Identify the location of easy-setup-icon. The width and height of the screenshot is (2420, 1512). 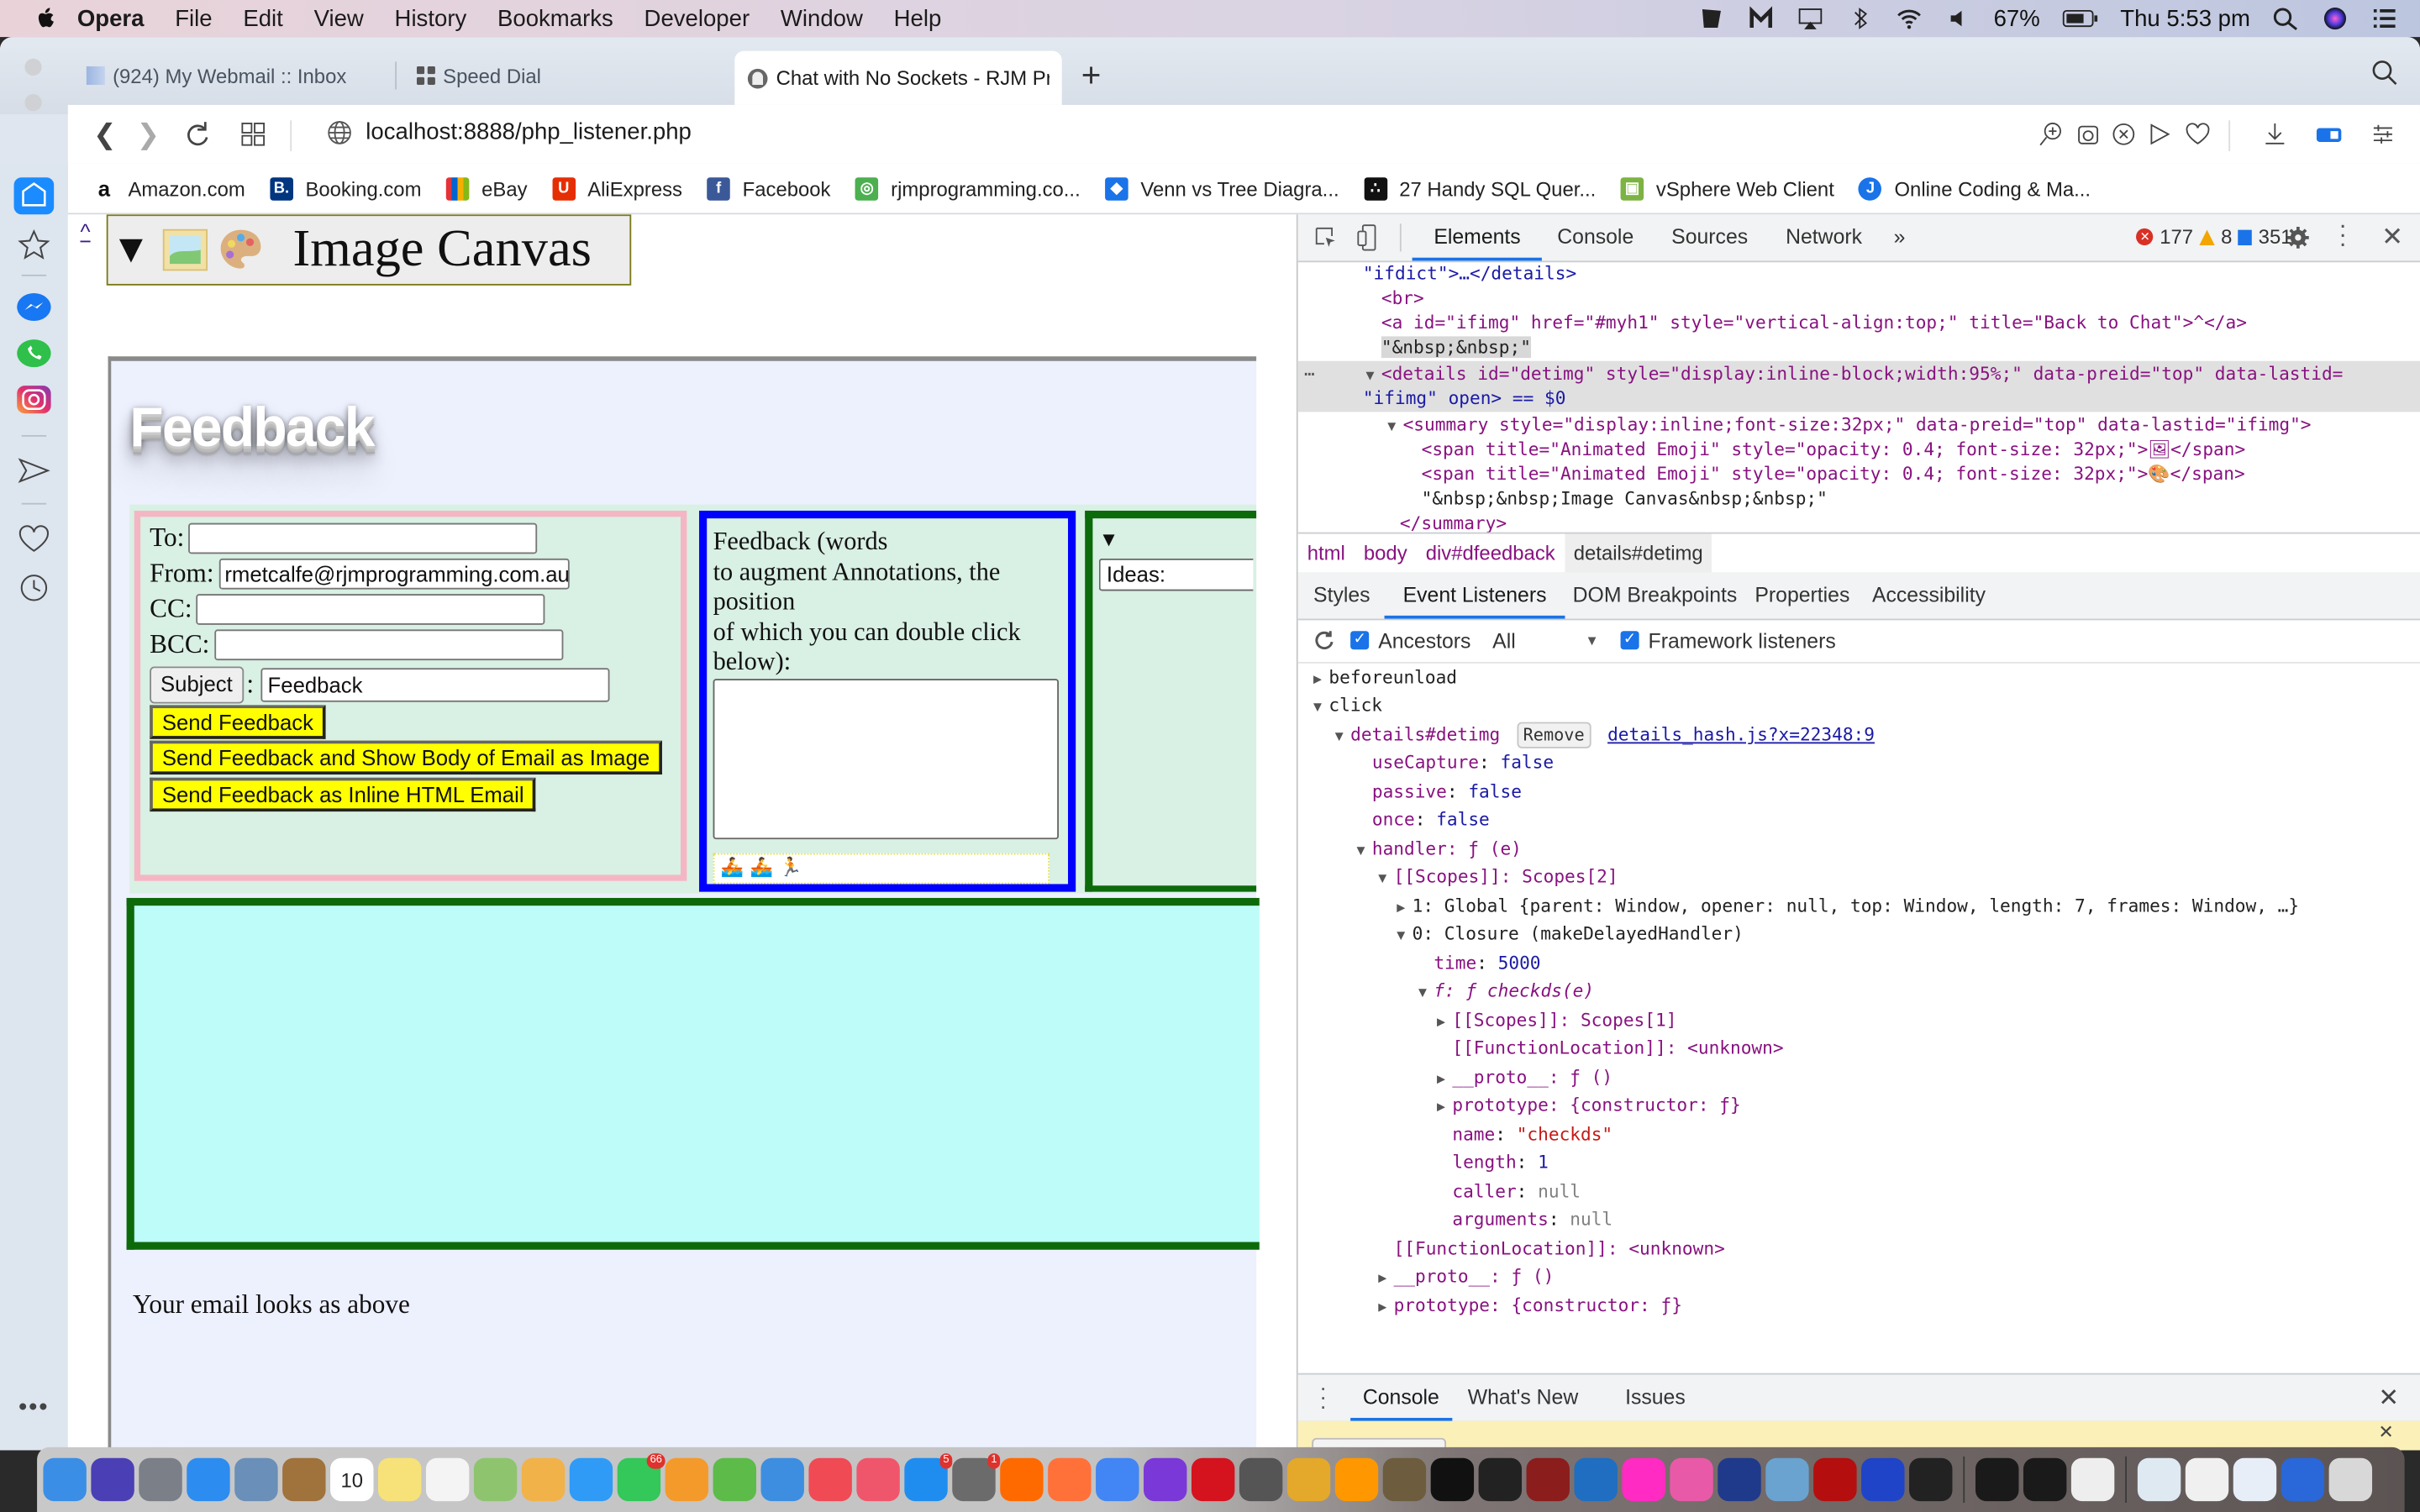
(2383, 134).